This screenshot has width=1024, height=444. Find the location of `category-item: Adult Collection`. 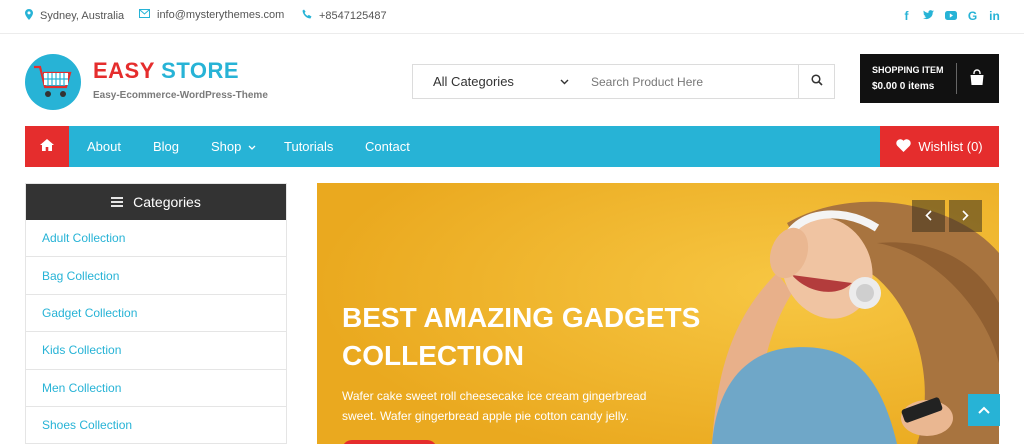

category-item: Adult Collection is located at coordinates (156, 239).